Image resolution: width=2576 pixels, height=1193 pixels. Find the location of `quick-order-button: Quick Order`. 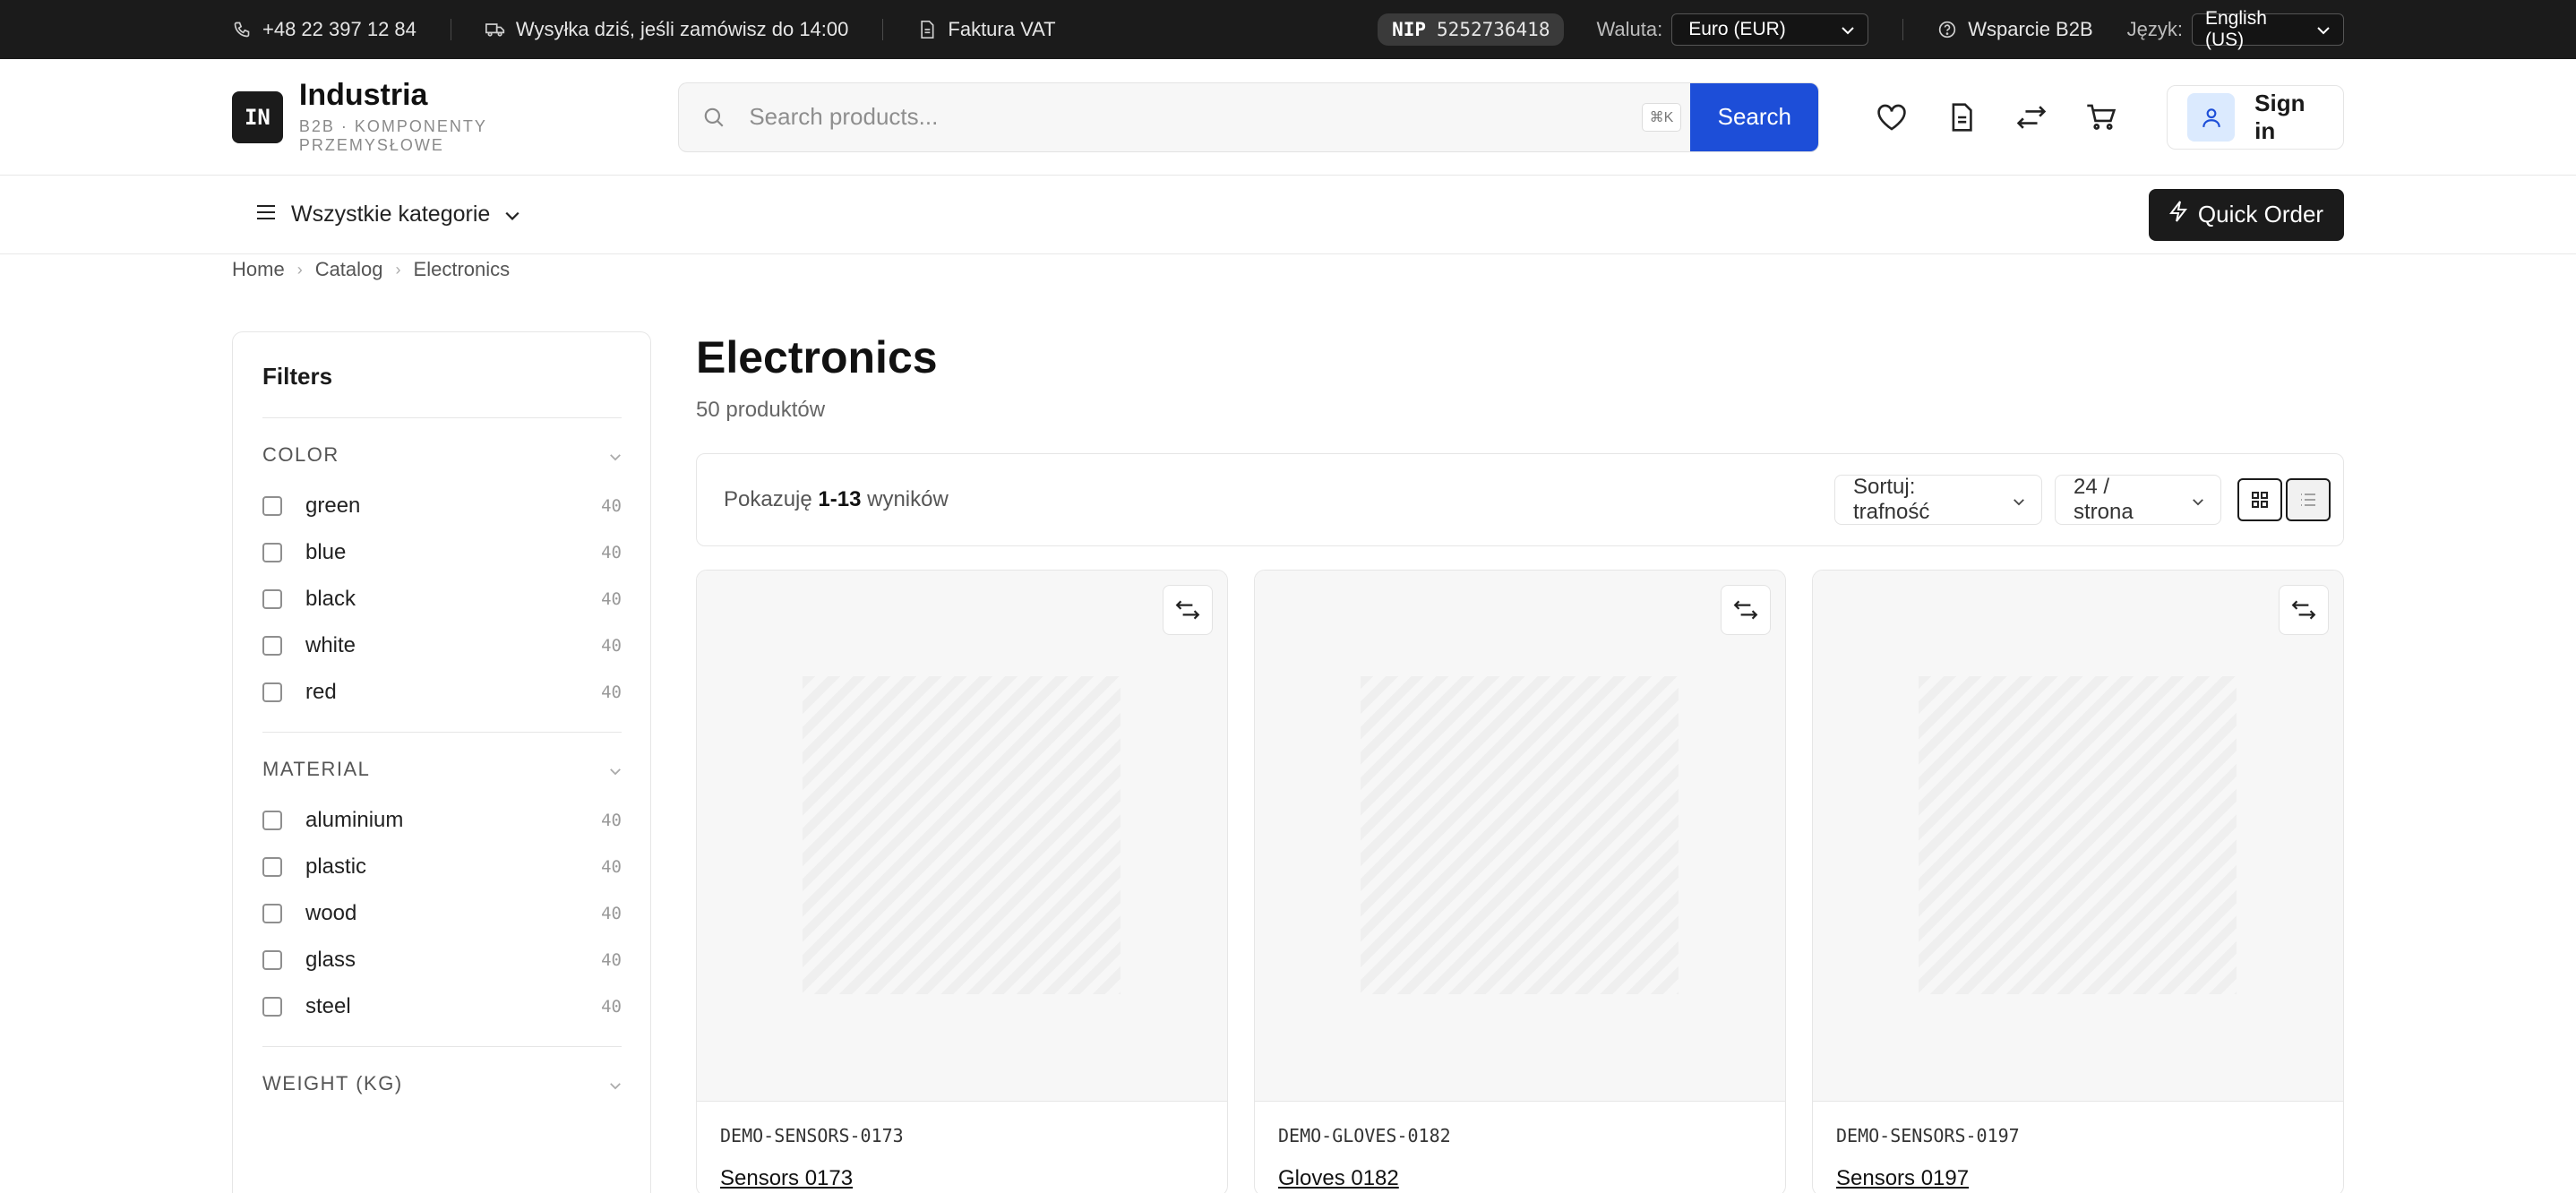

quick-order-button: Quick Order is located at coordinates (2246, 214).